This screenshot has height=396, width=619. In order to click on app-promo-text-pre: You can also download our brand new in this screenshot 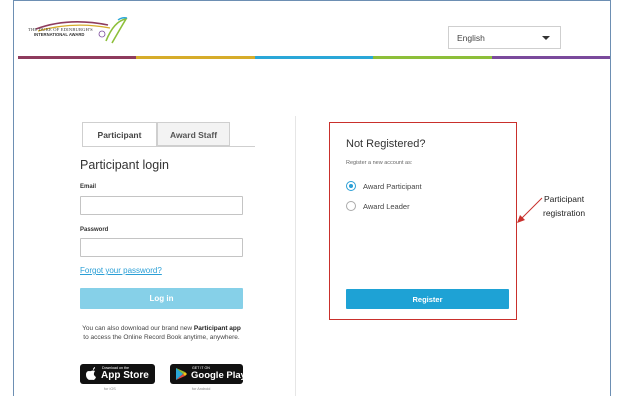, I will do `click(138, 328)`.